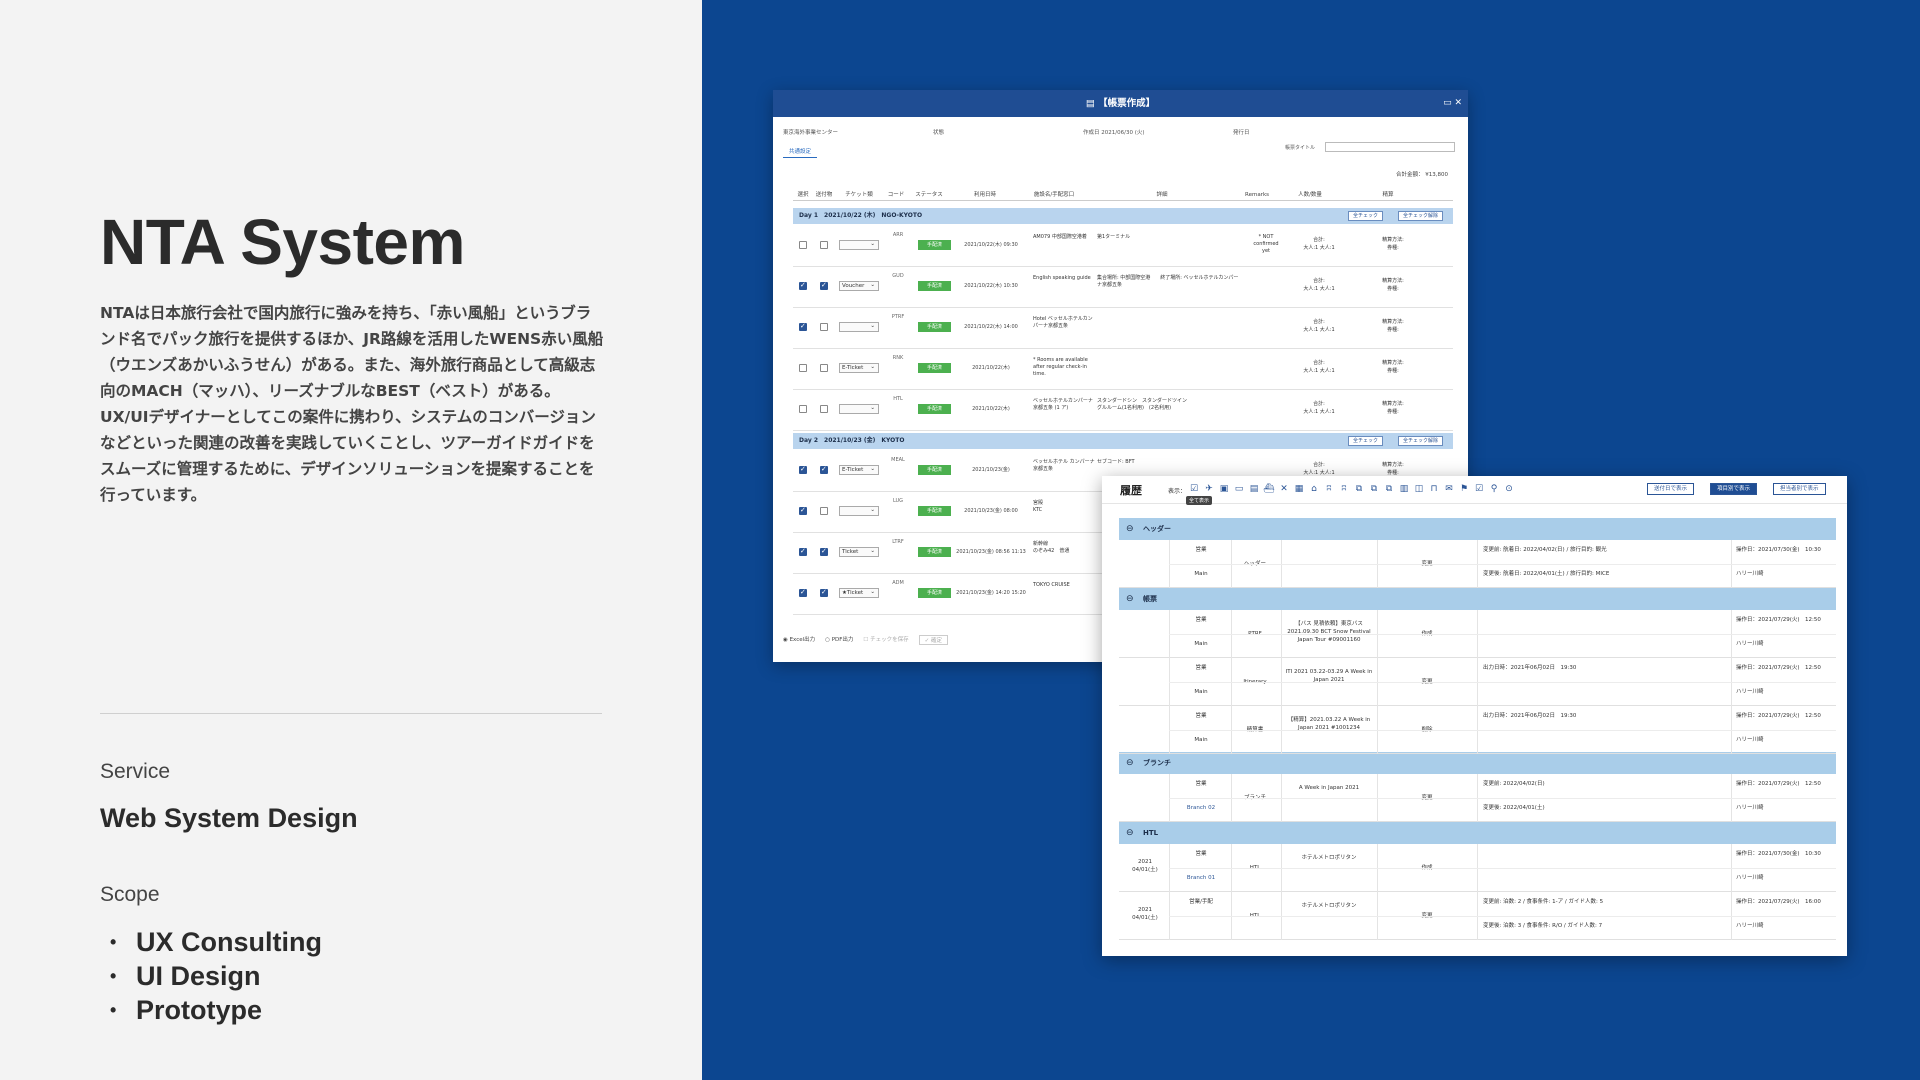 This screenshot has height=1080, width=1920. I want to click on chevron-down-icon: ⌄, so click(872, 469).